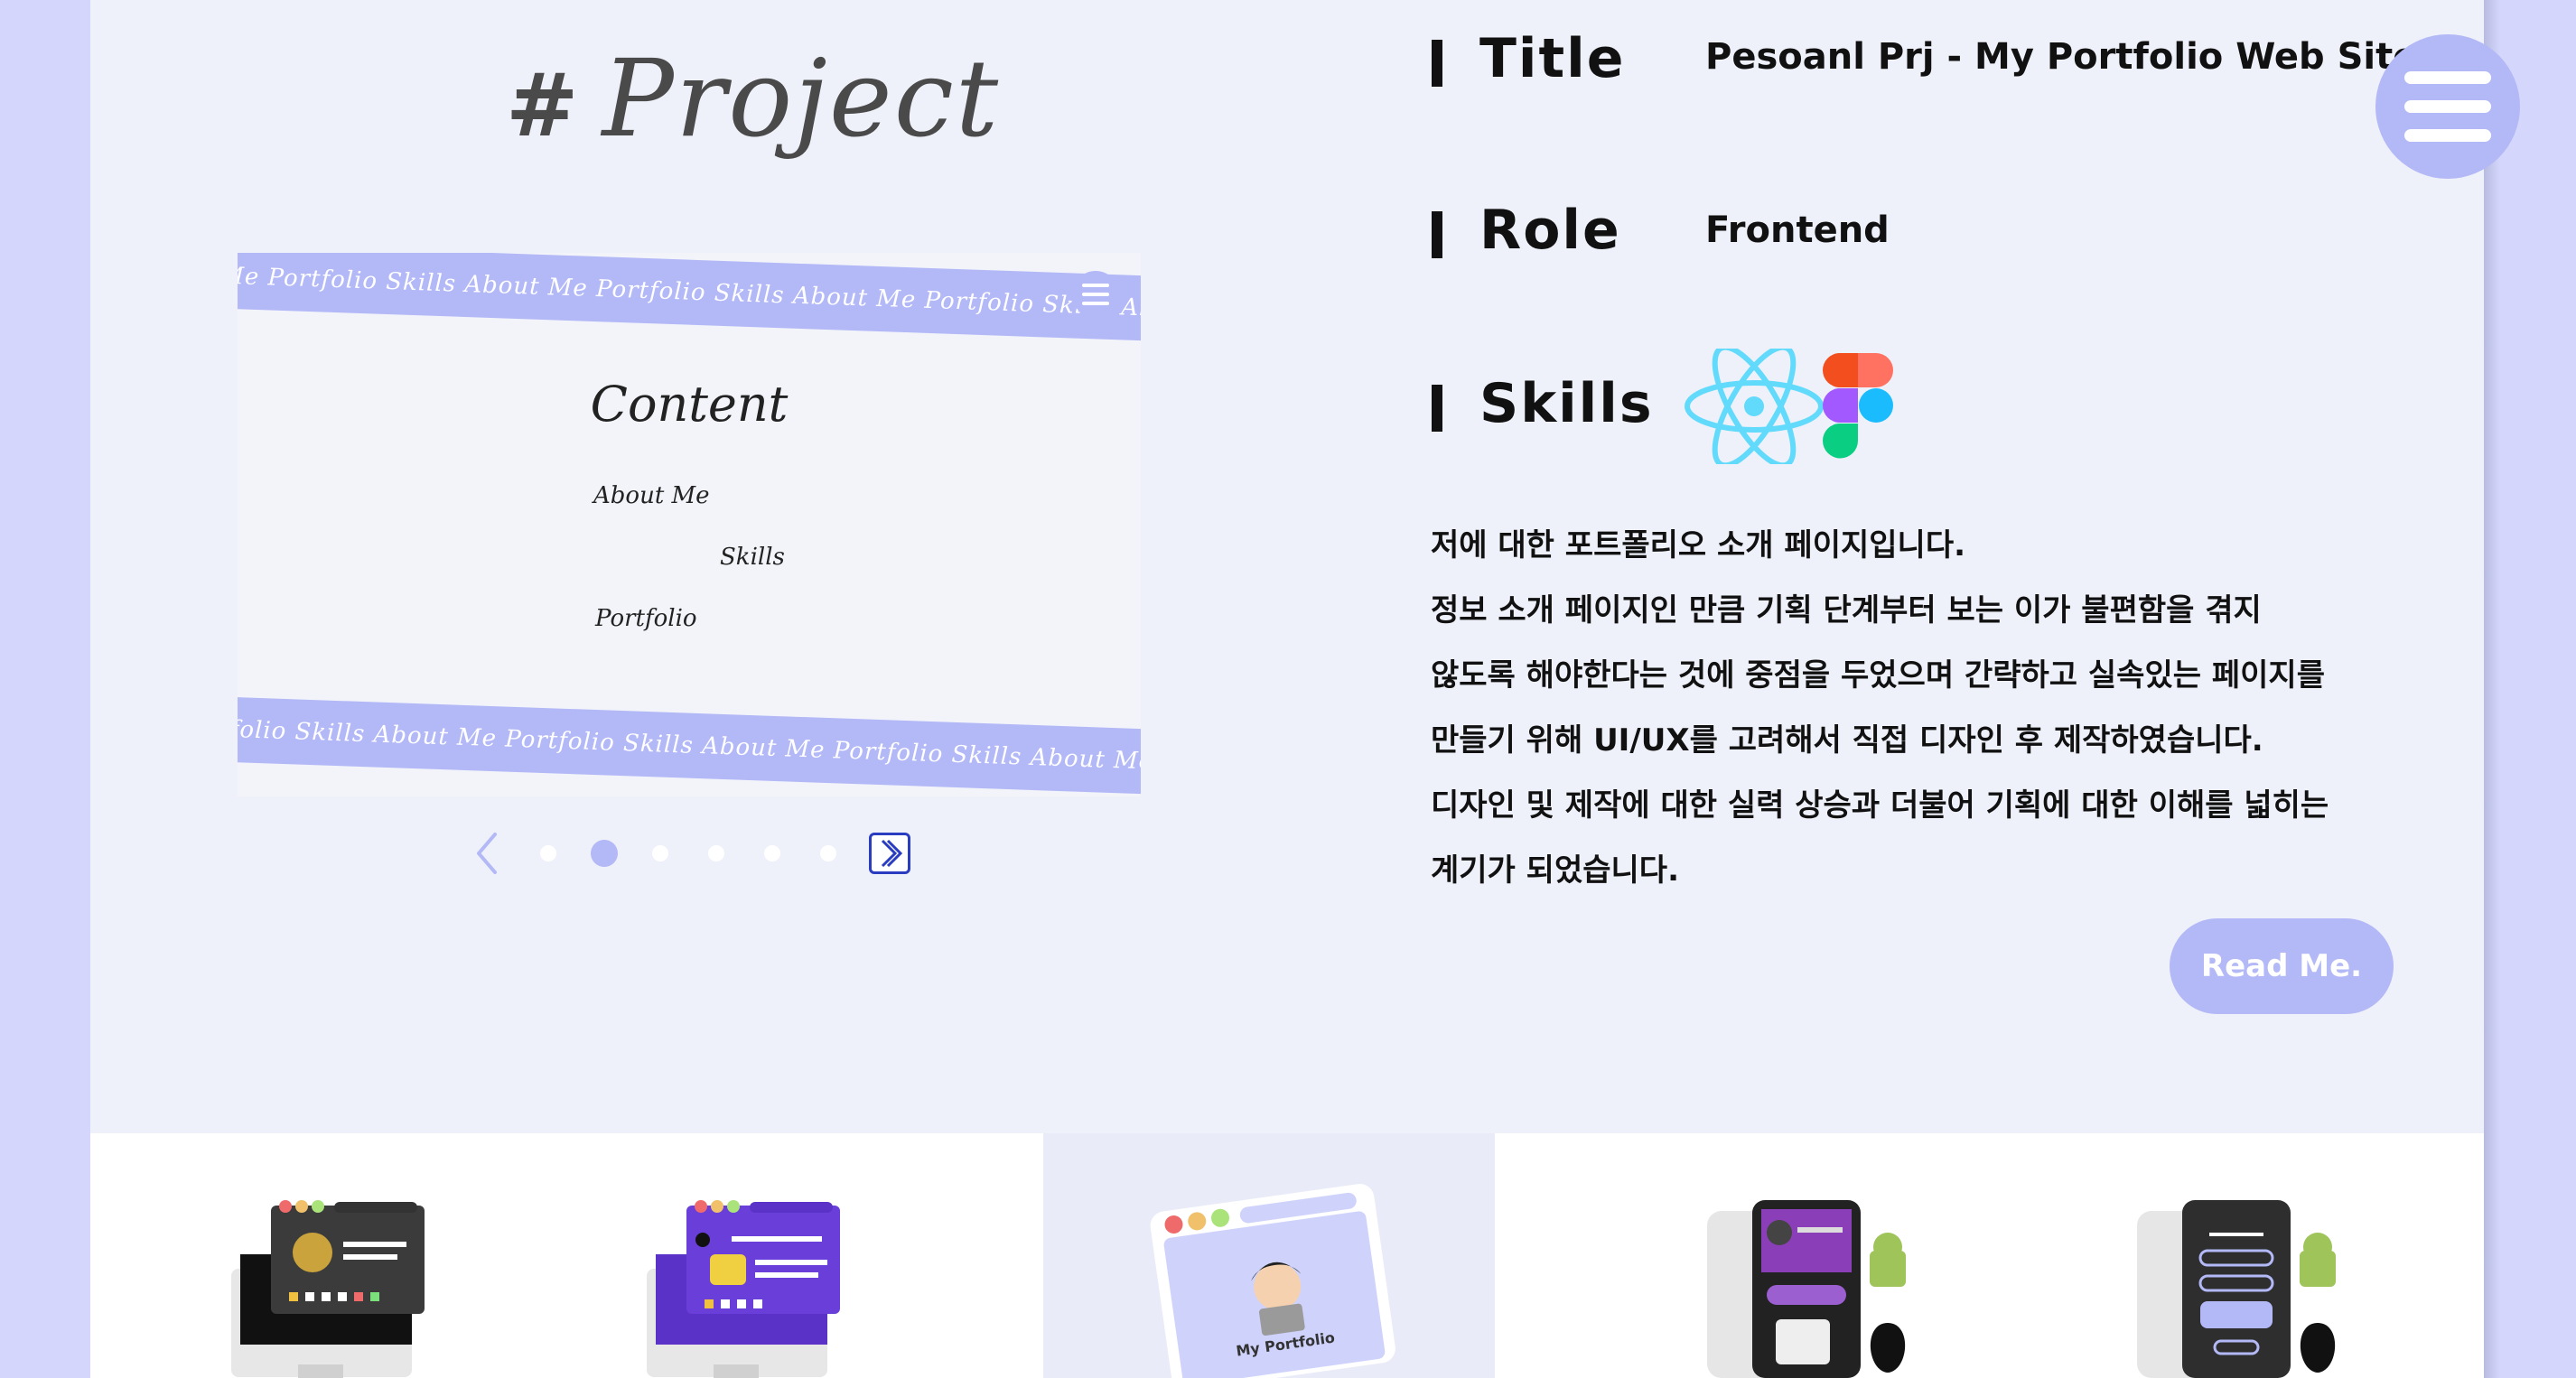  What do you see at coordinates (2061, 57) in the screenshot?
I see `title-value: Pesoanl Prj - My Portfolio Web Site` at bounding box center [2061, 57].